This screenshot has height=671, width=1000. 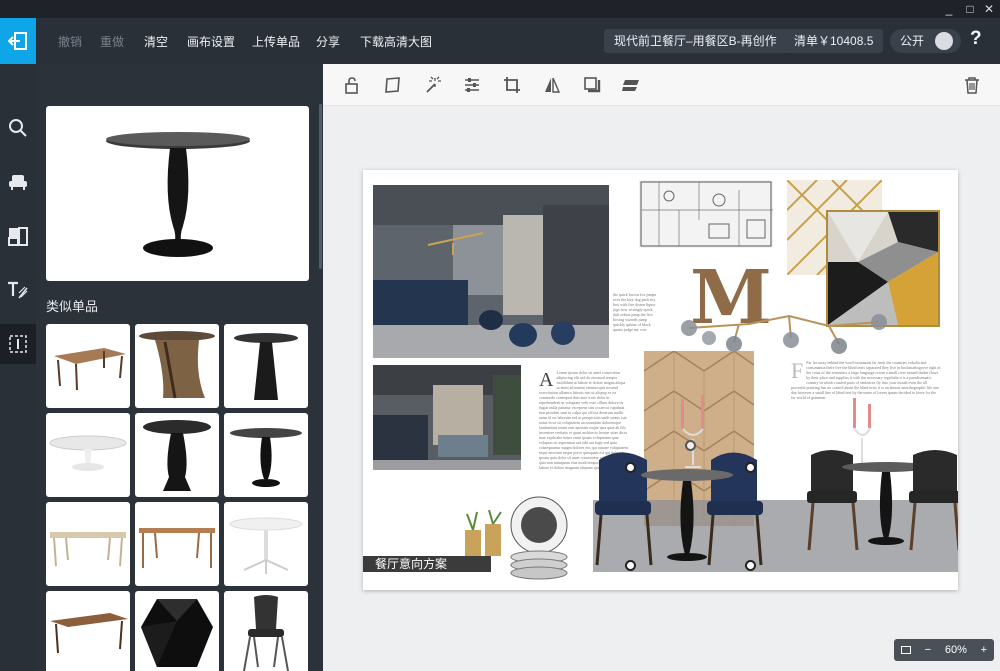 I want to click on zoom-control: − 60% +, so click(x=944, y=650).